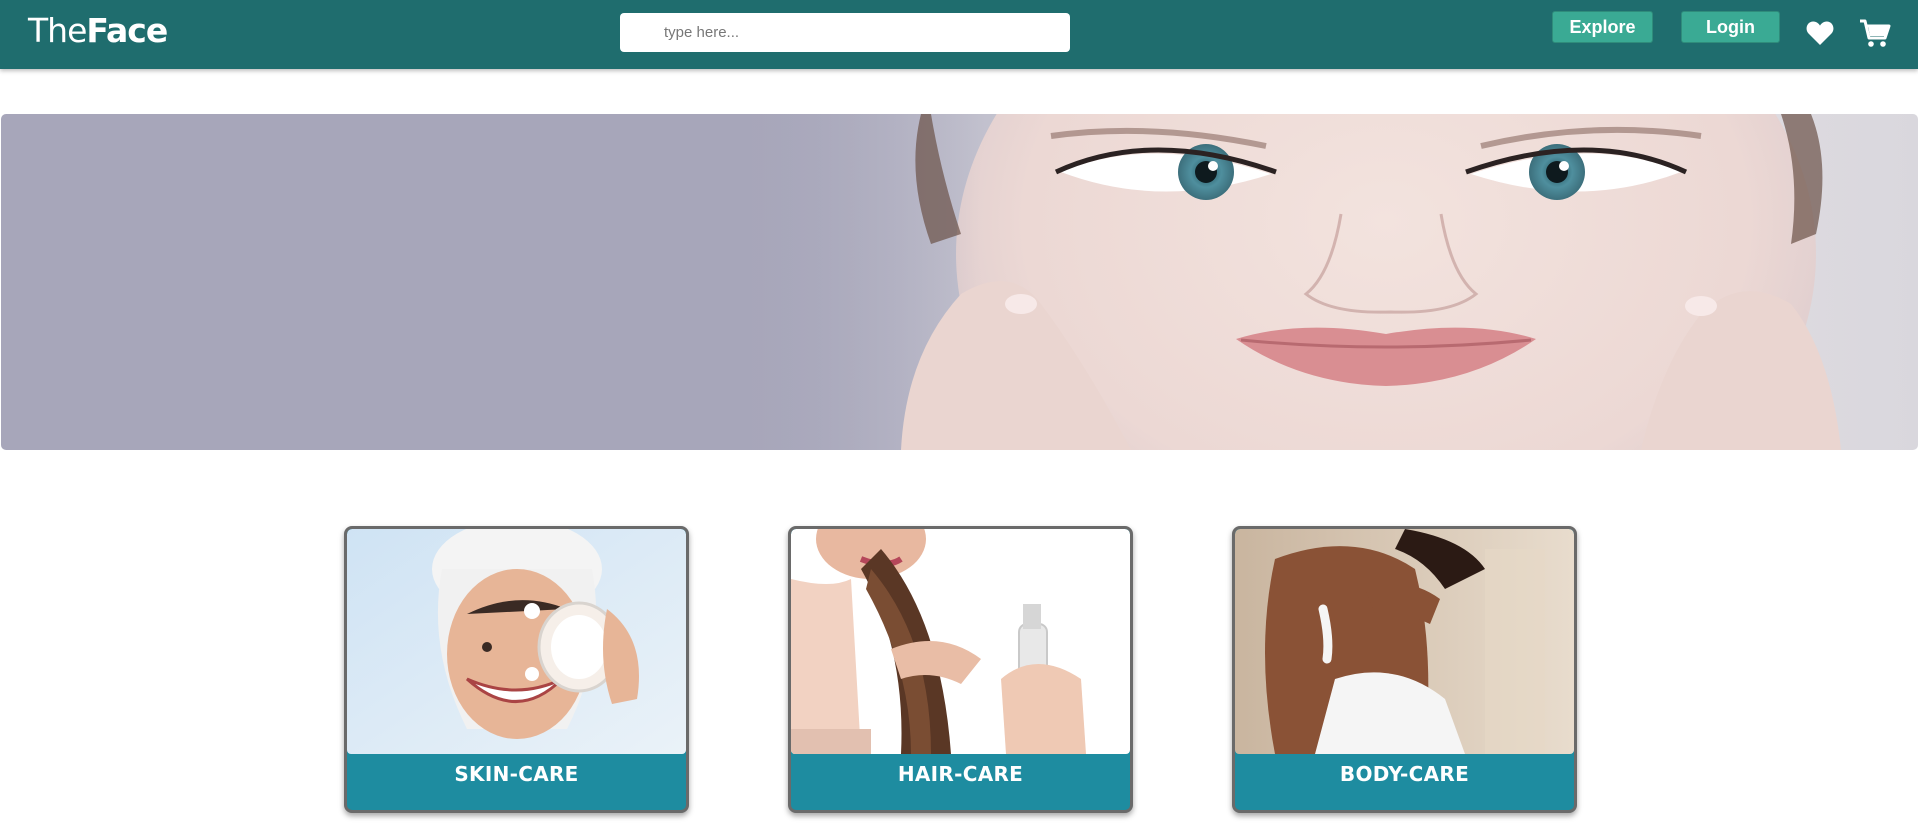  Describe the element at coordinates (960, 774) in the screenshot. I see `card-label-hair-care: HAIR-CARE` at that location.